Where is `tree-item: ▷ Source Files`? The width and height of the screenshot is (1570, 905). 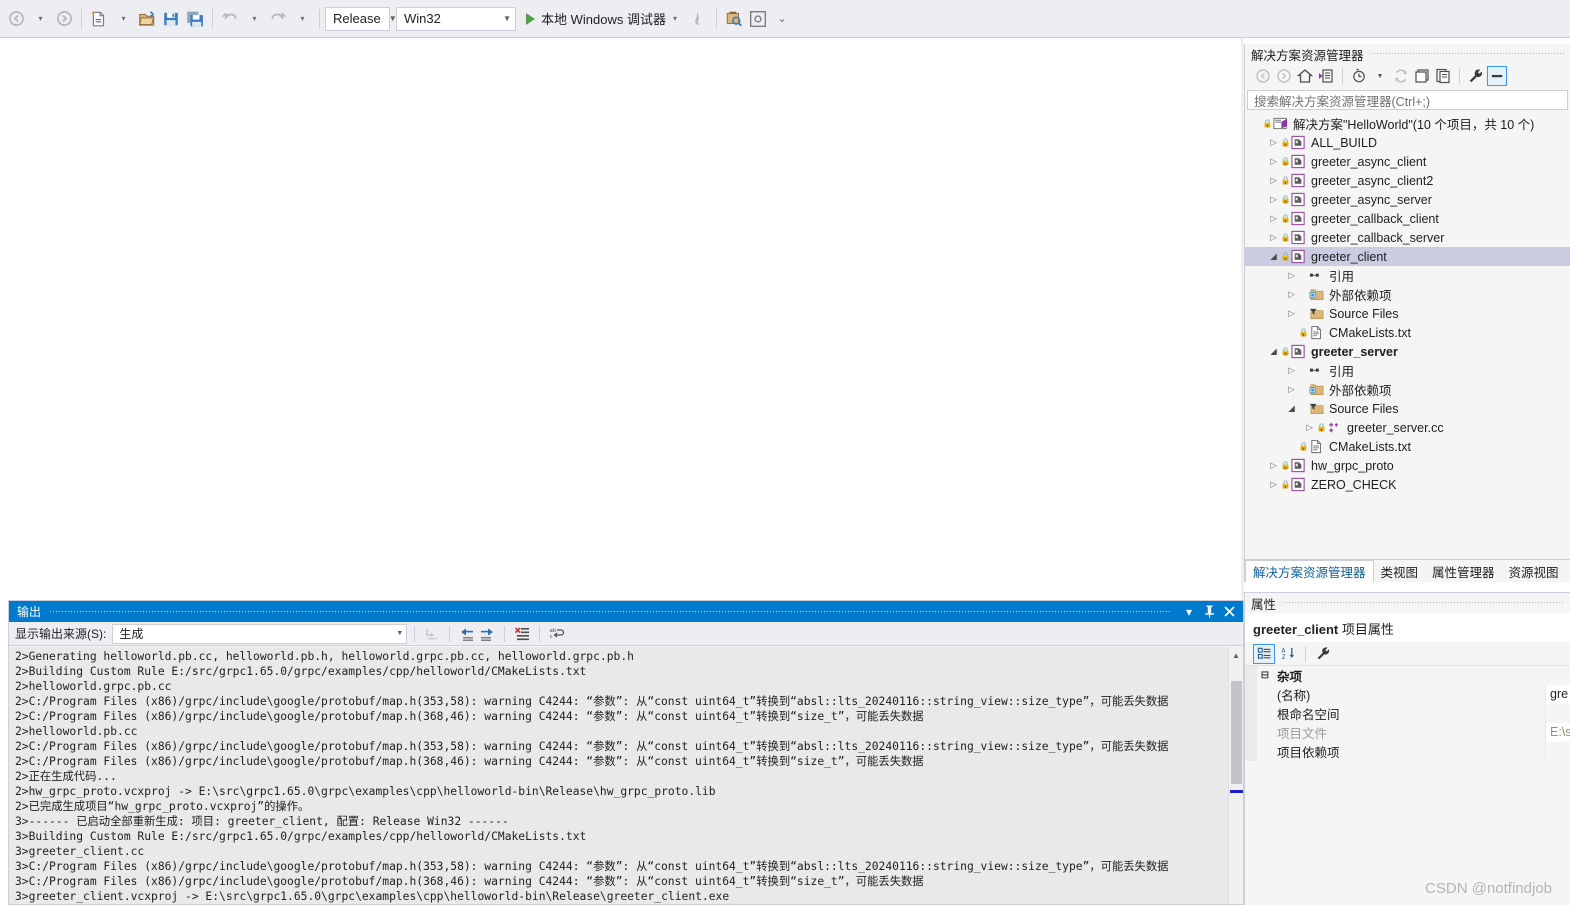
tree-item: ▷ Source Files is located at coordinates (1407, 313).